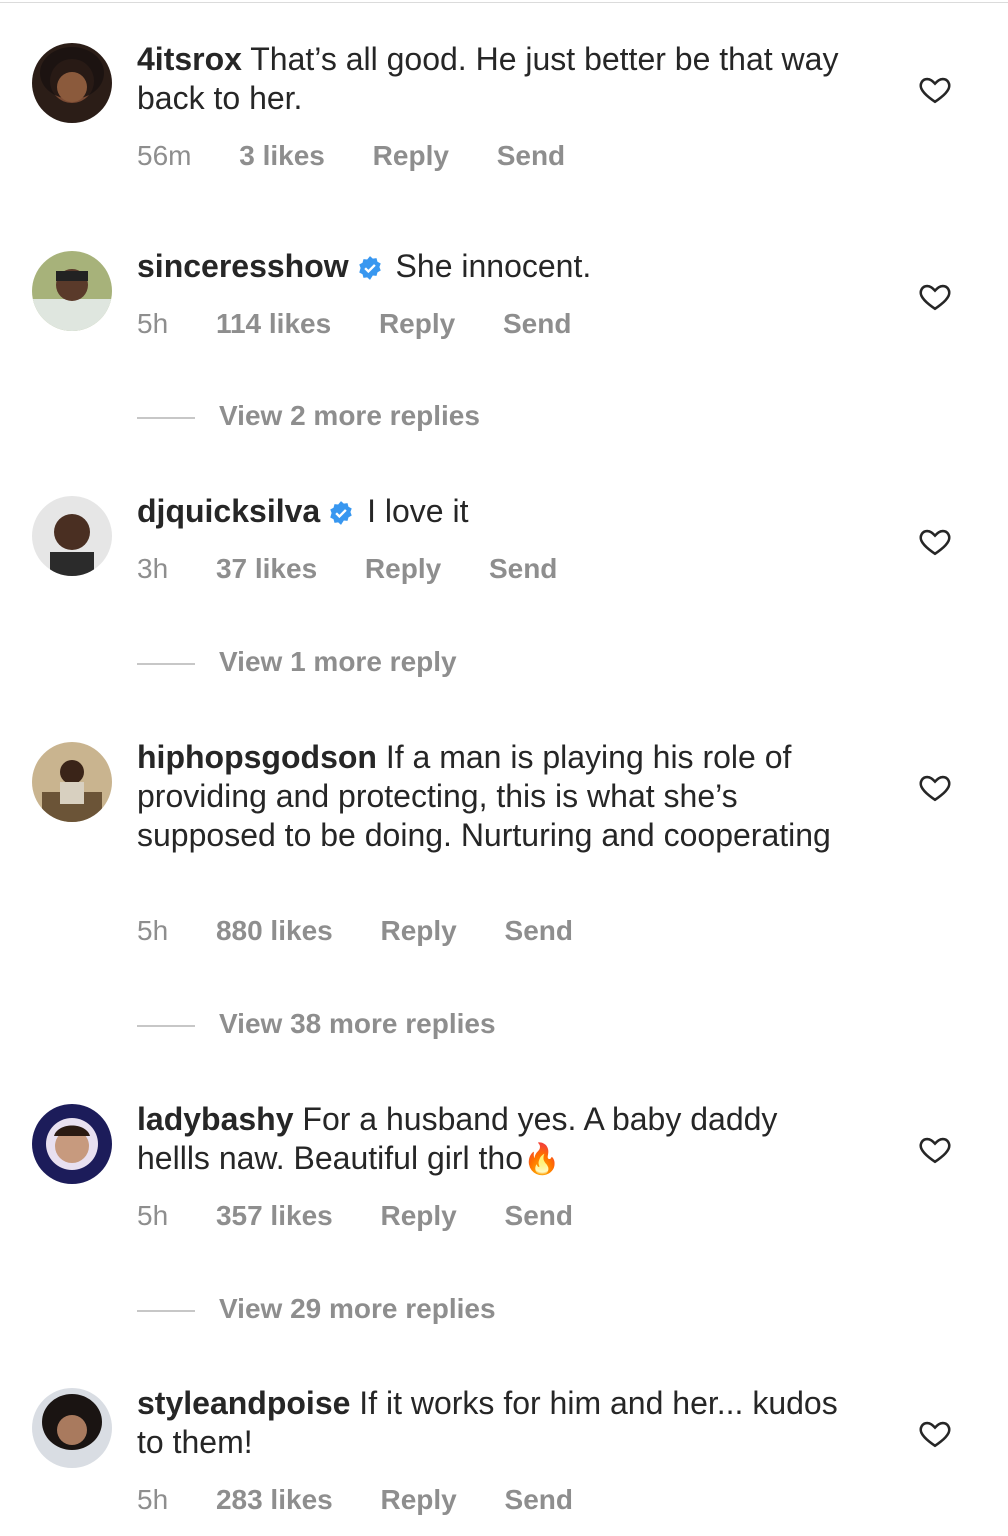 The image size is (1008, 1536). I want to click on comment-meta: 5h 880 likes Reply Send, so click(375, 931).